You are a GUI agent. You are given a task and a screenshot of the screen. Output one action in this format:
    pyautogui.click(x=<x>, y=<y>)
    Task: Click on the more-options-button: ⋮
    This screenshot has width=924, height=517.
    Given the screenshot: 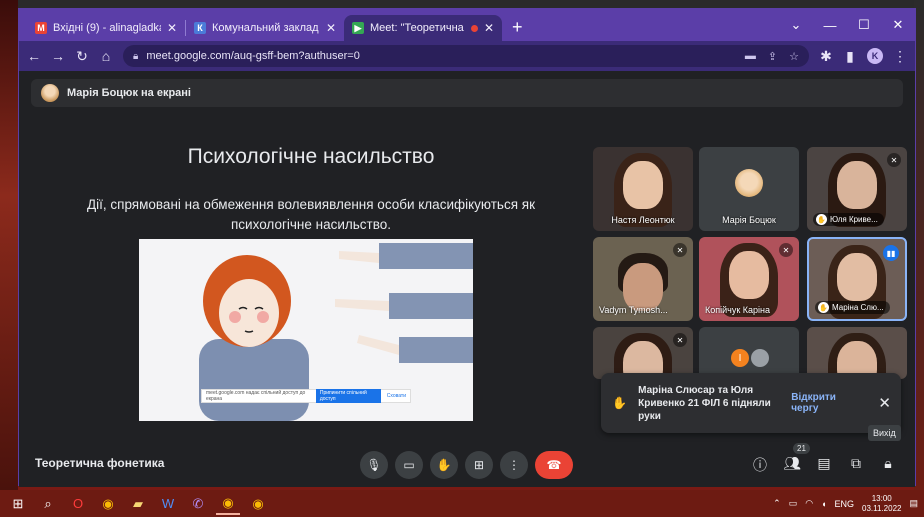 What is the action you would take?
    pyautogui.click(x=514, y=465)
    